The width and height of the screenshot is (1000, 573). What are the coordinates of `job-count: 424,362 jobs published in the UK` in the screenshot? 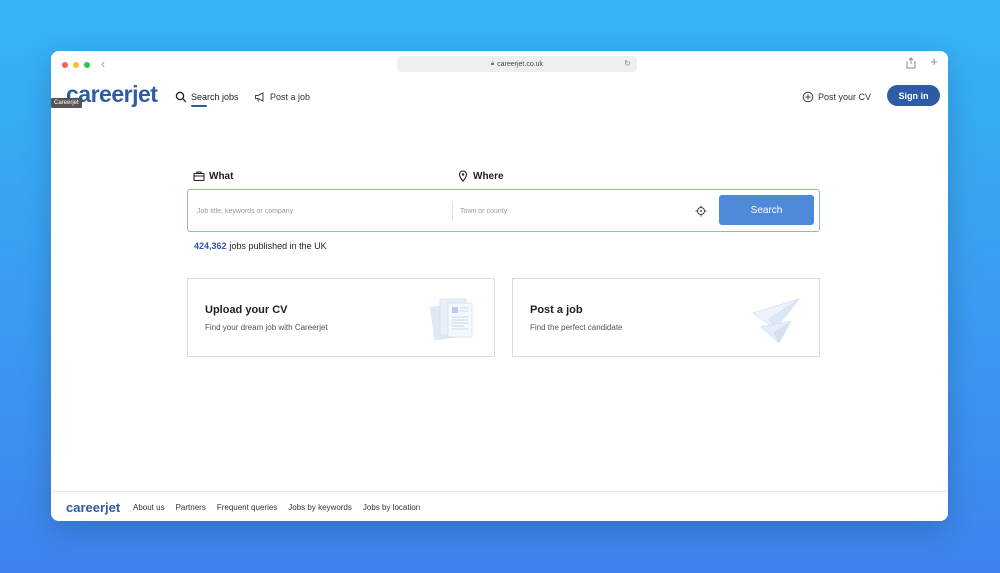 It's located at (260, 246).